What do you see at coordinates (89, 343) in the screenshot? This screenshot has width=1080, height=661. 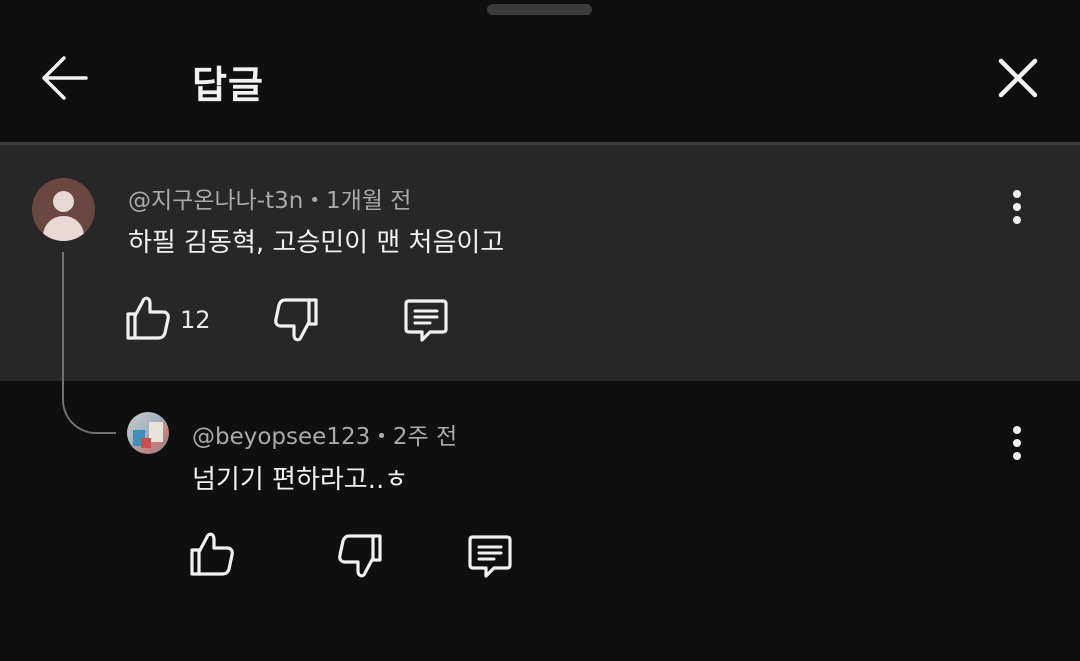 I see `thread-connector` at bounding box center [89, 343].